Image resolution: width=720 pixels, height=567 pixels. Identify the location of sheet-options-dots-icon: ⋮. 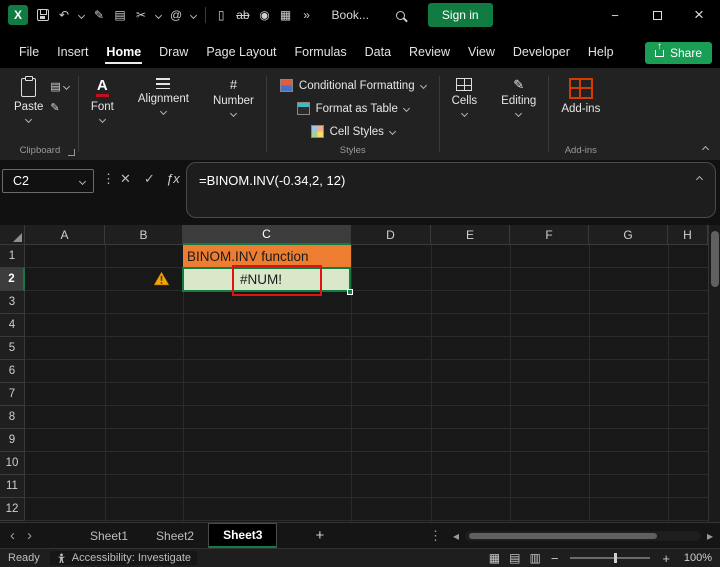
(435, 536).